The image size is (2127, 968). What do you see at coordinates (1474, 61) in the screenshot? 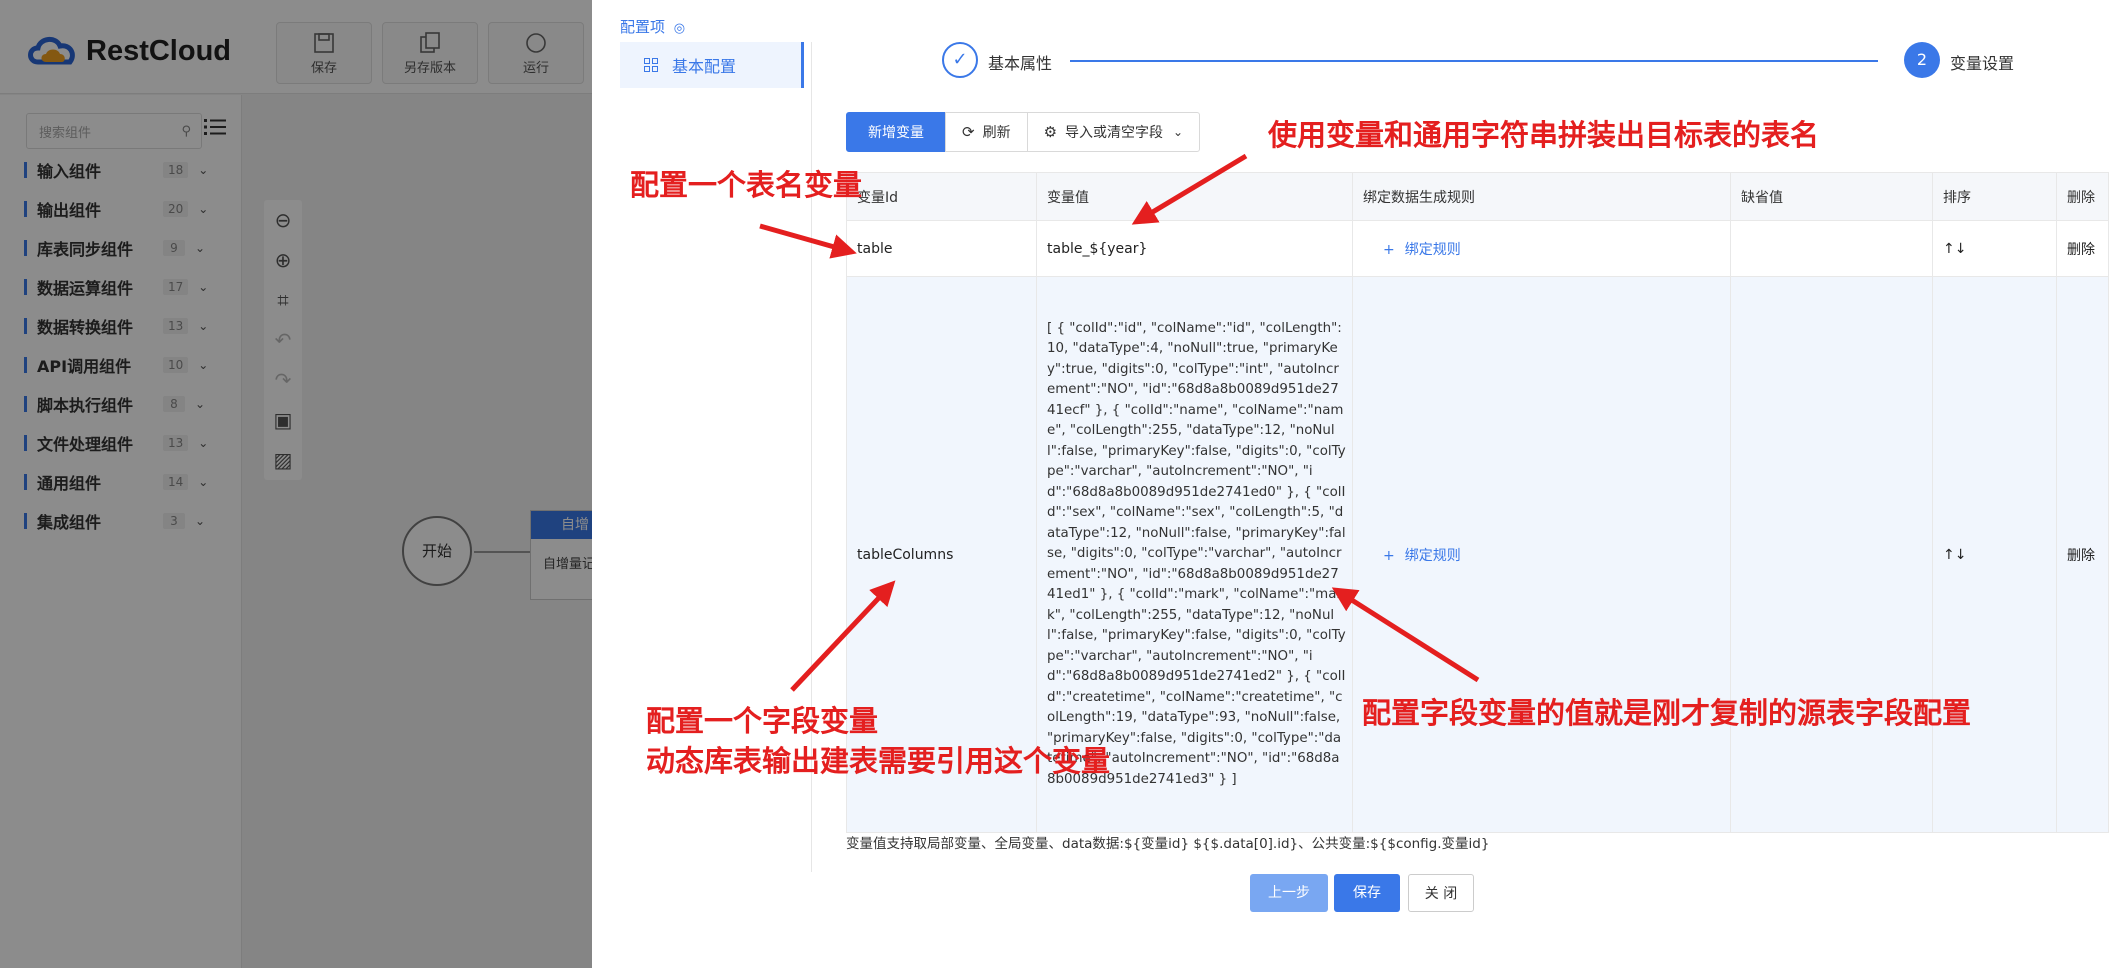
I see `step-connector` at bounding box center [1474, 61].